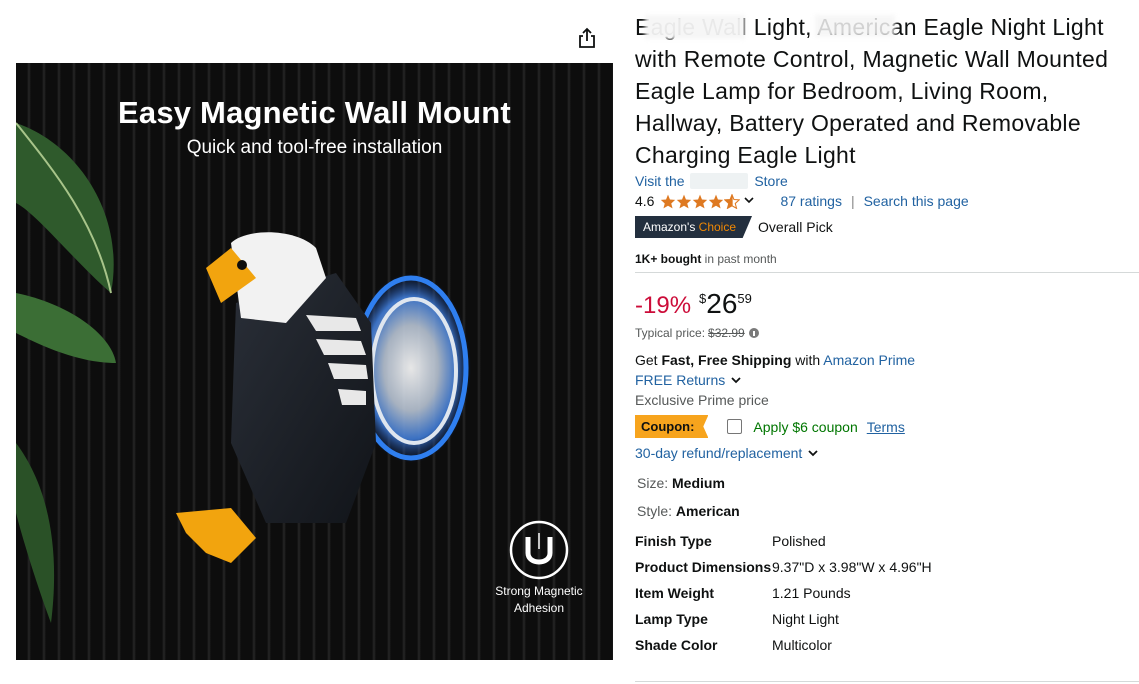  I want to click on discount-percent: -19%, so click(663, 305).